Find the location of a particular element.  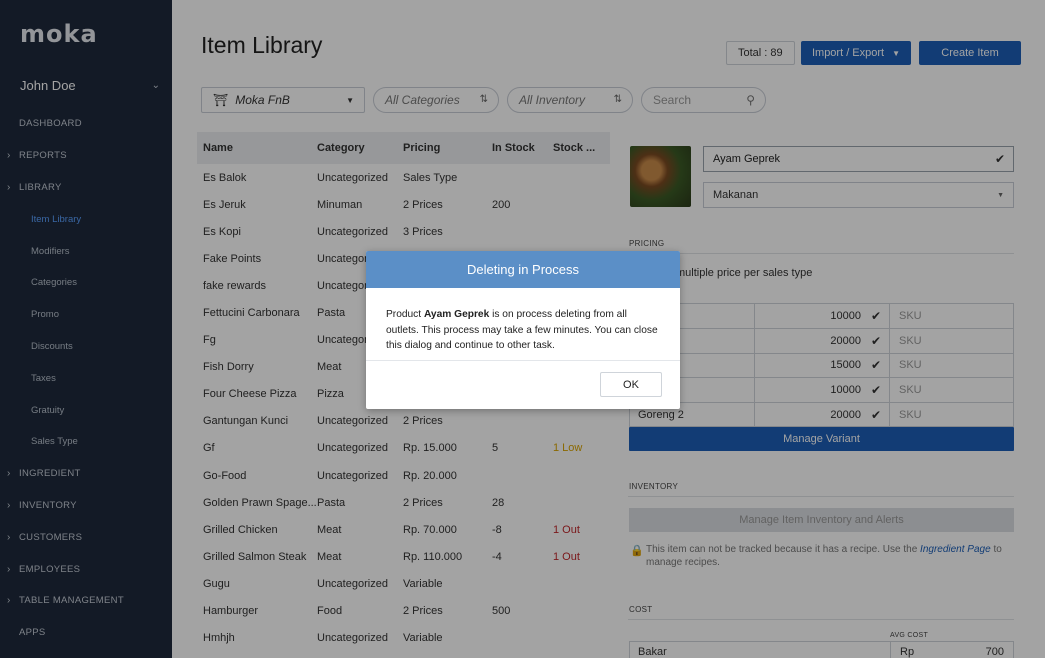

dialog-title: Deleting in Process is located at coordinates (523, 269).